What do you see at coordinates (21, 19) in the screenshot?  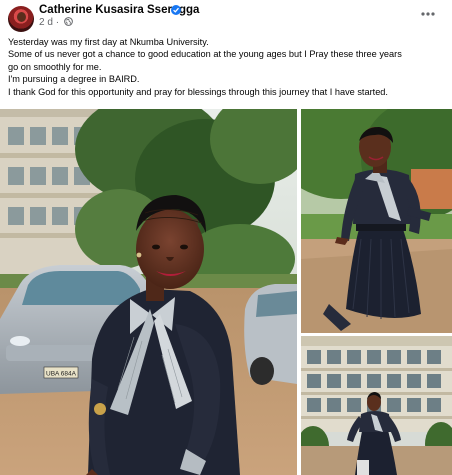 I see `author-avatar` at bounding box center [21, 19].